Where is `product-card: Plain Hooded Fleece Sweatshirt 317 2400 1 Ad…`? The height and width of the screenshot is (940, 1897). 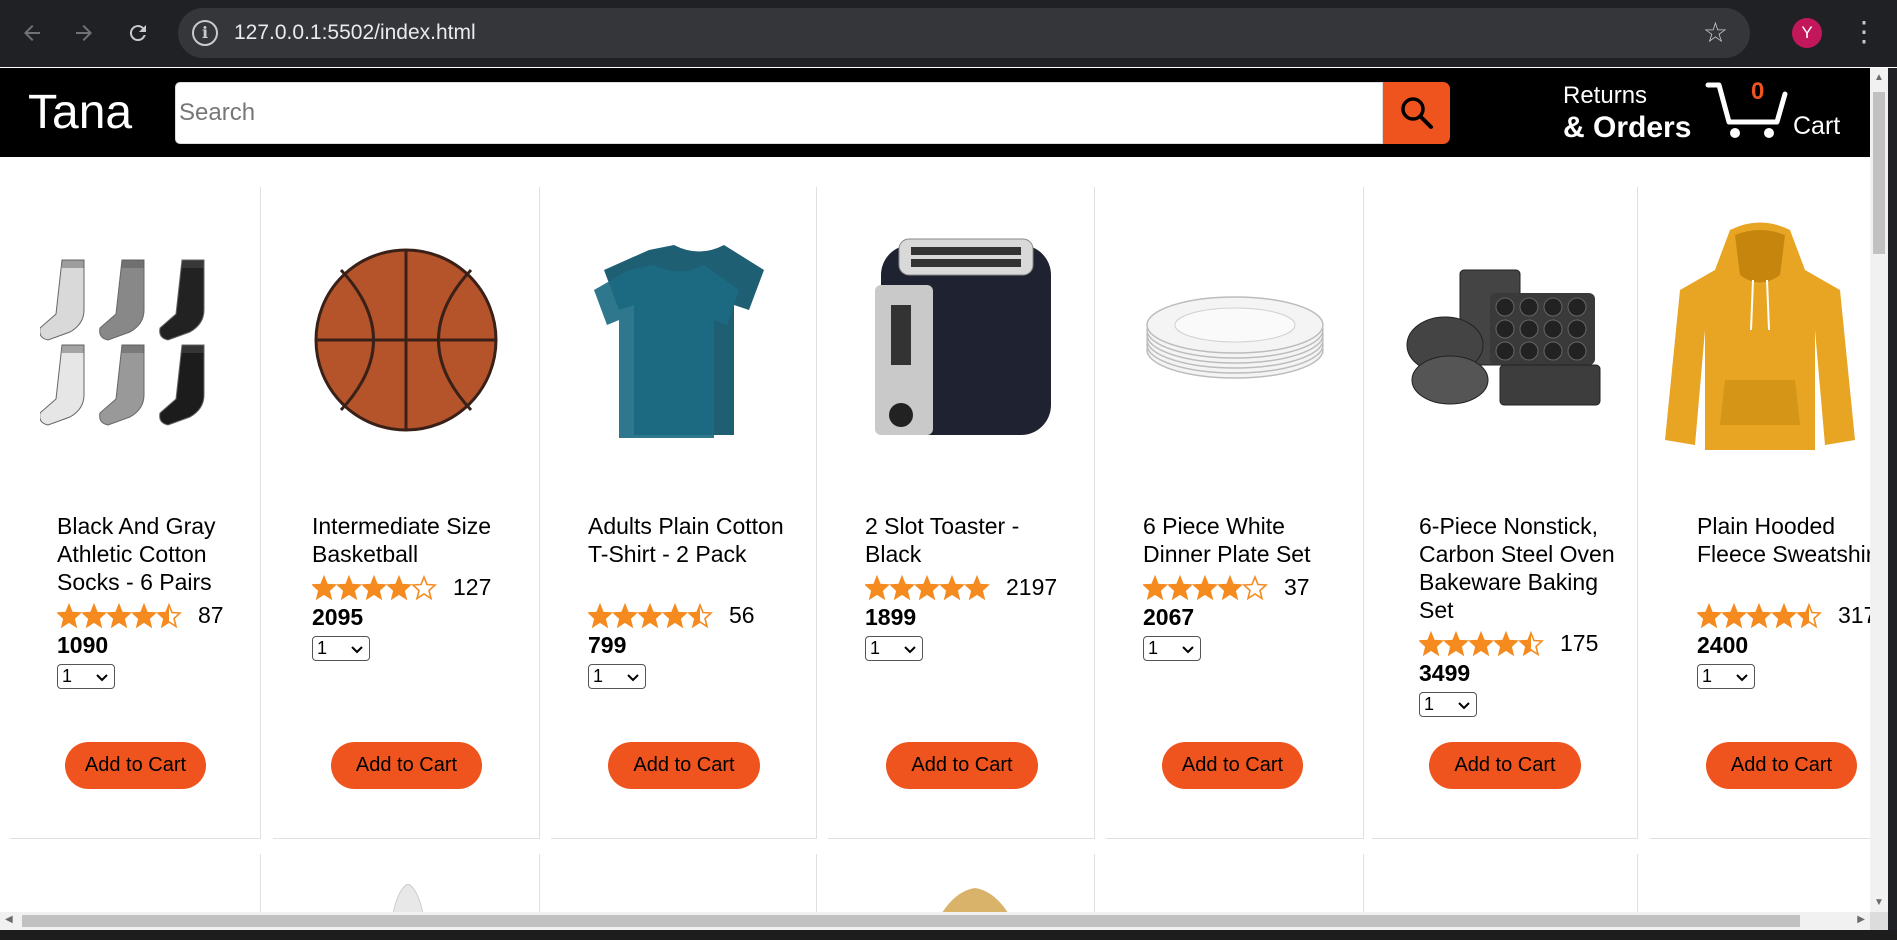
product-card: Plain Hooded Fleece Sweatshirt 317 2400 1 Ad… is located at coordinates (1760, 513).